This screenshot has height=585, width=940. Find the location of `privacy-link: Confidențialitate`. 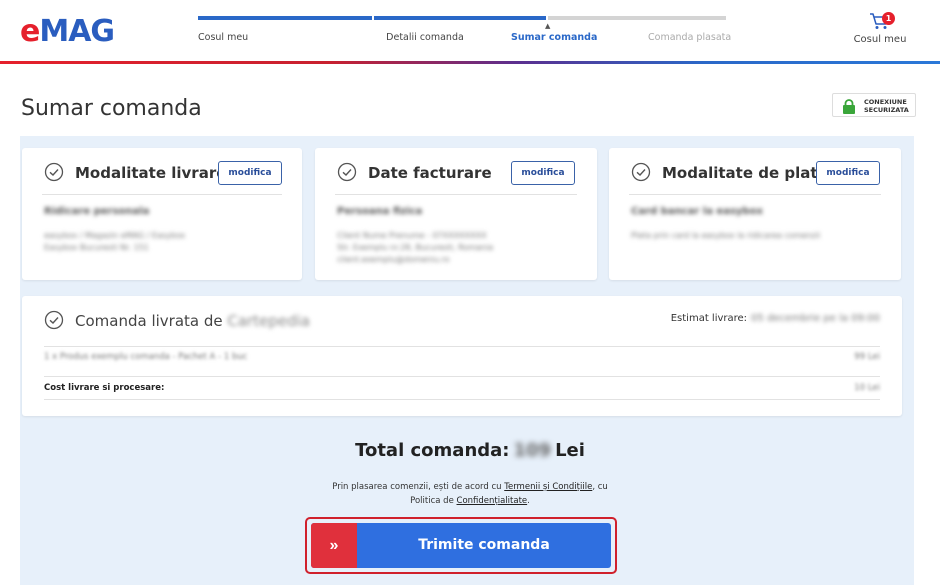

privacy-link: Confidențialitate is located at coordinates (492, 501).